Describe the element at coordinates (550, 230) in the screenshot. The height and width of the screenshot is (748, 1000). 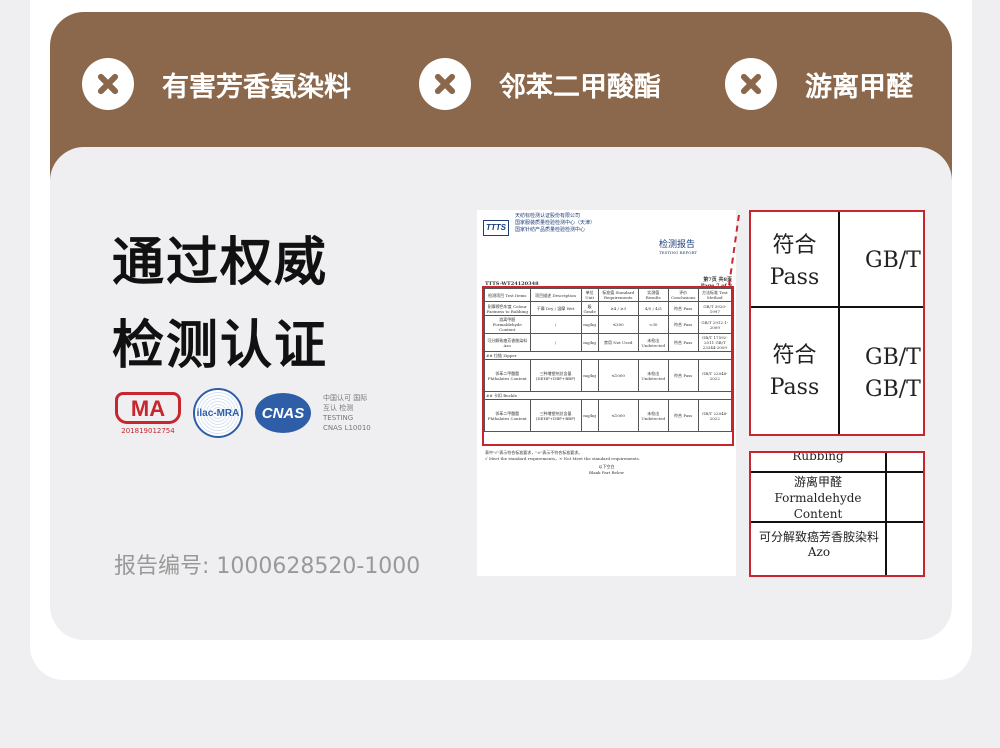
I see `org-sub2: 国家针纺产品质量检验检测中心` at that location.